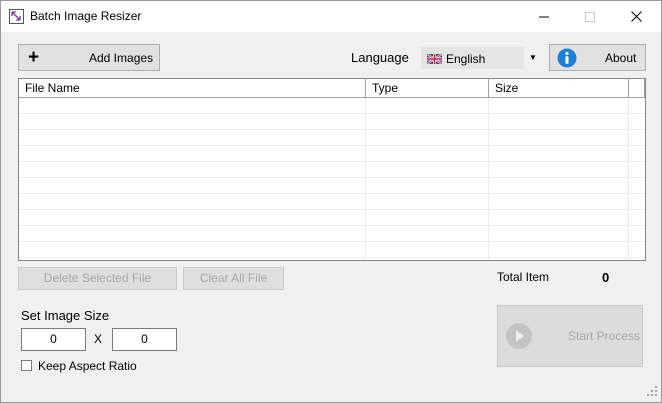 Image resolution: width=662 pixels, height=403 pixels. I want to click on table-header: File Name Type Size, so click(332, 88).